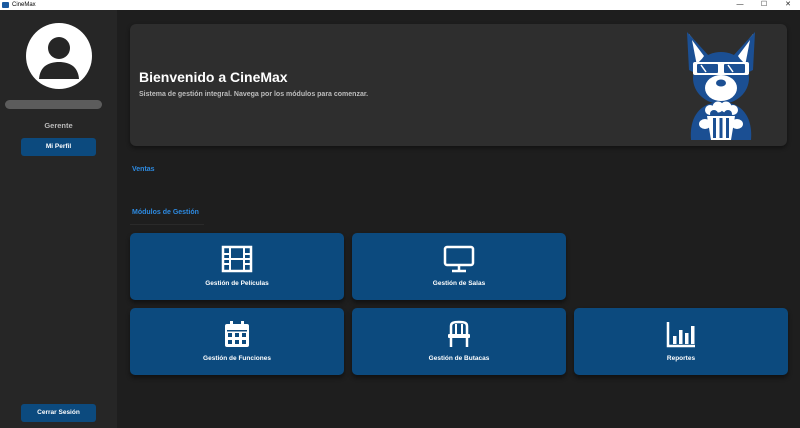  Describe the element at coordinates (788, 5) in the screenshot. I see `close-icon: ✕` at that location.